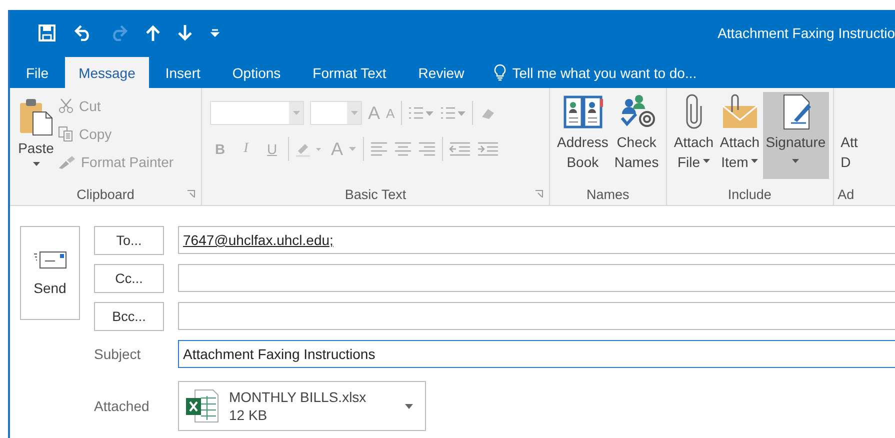 Image resolution: width=895 pixels, height=438 pixels. Describe the element at coordinates (536, 354) in the screenshot. I see `subject-field: Attachment Faxing Instructions` at that location.